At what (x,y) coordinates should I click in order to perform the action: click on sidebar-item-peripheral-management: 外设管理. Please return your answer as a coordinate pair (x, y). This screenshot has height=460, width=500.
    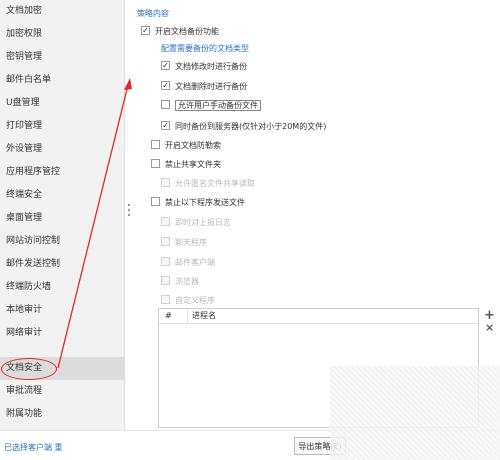
    Looking at the image, I should click on (62, 149).